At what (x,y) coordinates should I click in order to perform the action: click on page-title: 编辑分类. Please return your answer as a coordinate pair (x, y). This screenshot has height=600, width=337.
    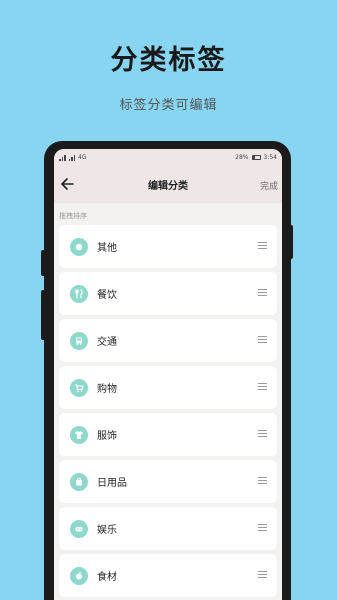
    Looking at the image, I should click on (168, 186).